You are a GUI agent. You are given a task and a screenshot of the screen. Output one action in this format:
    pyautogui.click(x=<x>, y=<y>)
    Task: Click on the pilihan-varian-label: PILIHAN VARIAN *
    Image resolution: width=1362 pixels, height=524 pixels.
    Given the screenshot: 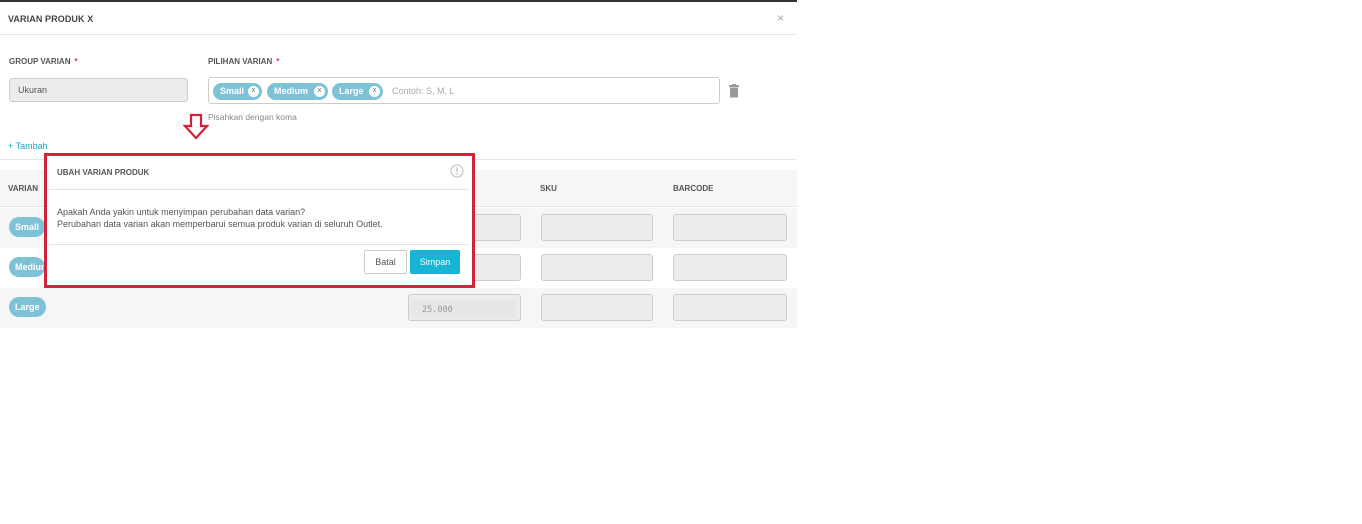 What is the action you would take?
    pyautogui.click(x=243, y=61)
    